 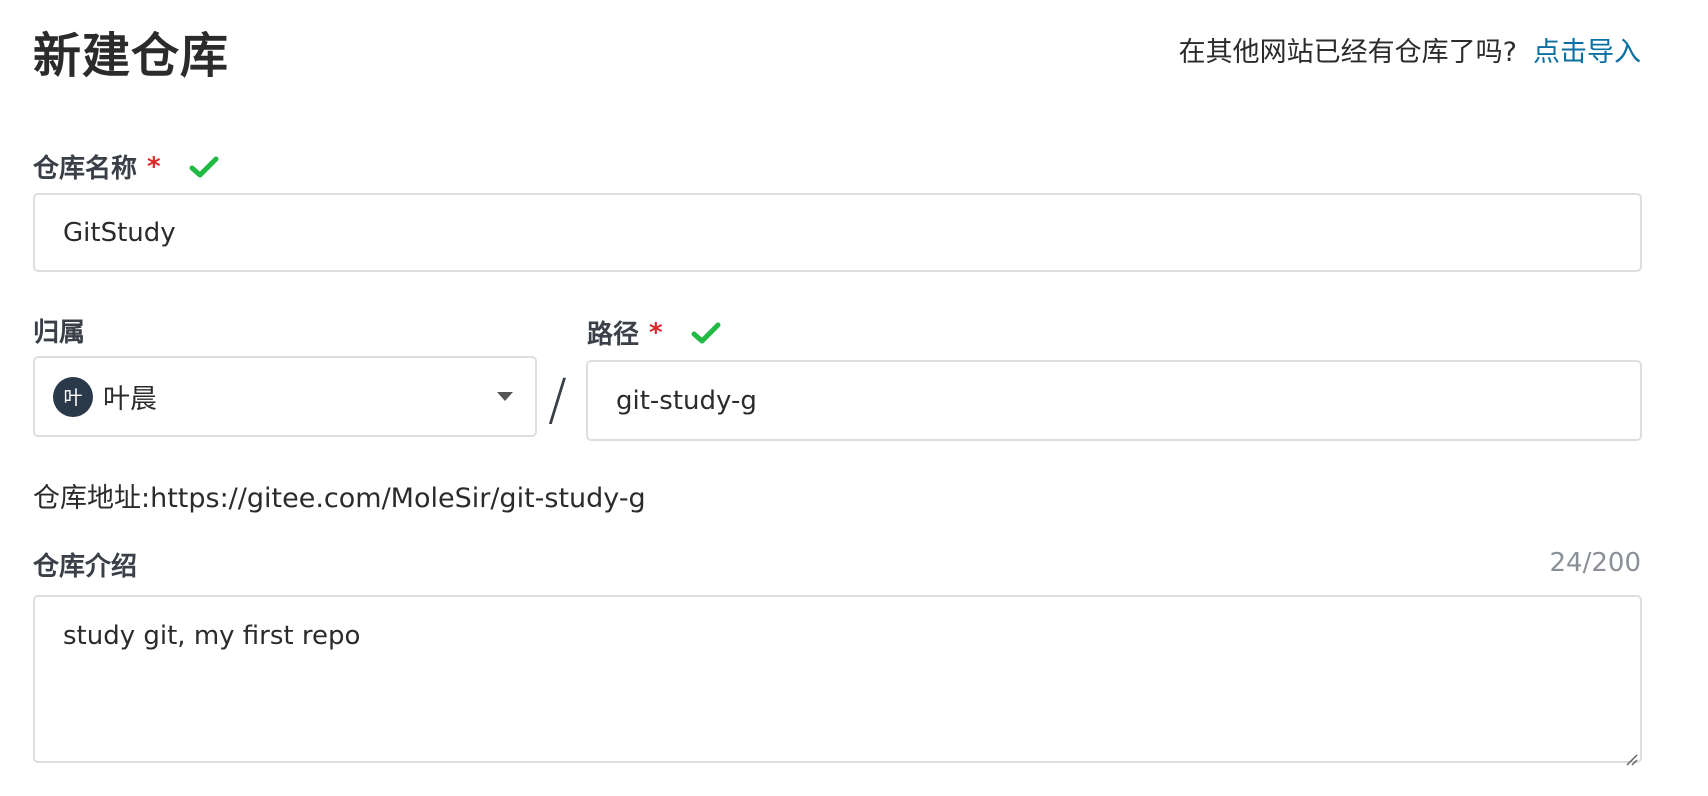 What do you see at coordinates (85, 169) in the screenshot?
I see `repo-name-label: 仓库名称` at bounding box center [85, 169].